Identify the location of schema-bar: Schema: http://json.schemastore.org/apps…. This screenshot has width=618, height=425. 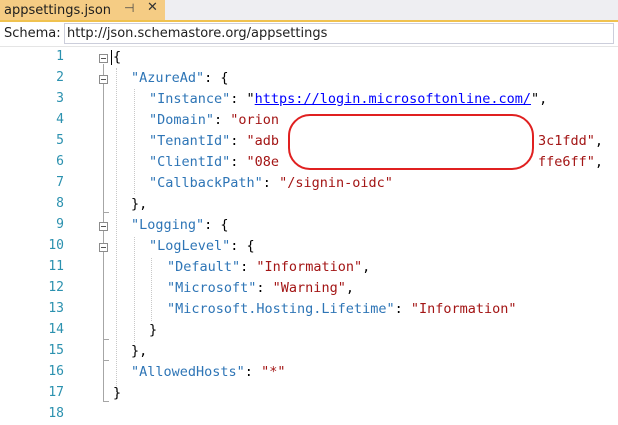
(309, 34).